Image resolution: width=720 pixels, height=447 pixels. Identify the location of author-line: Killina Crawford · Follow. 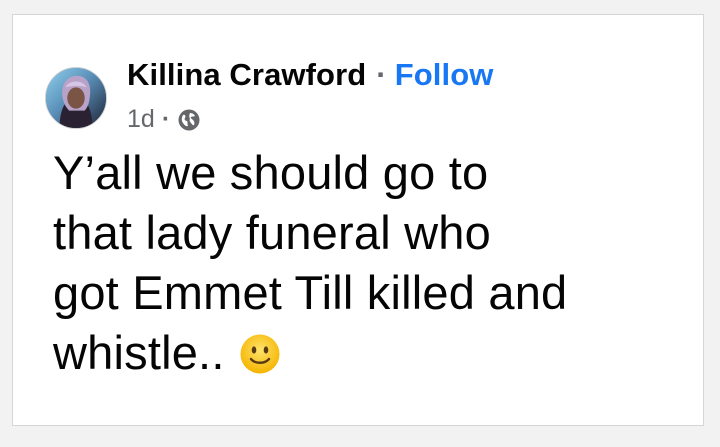
(310, 75).